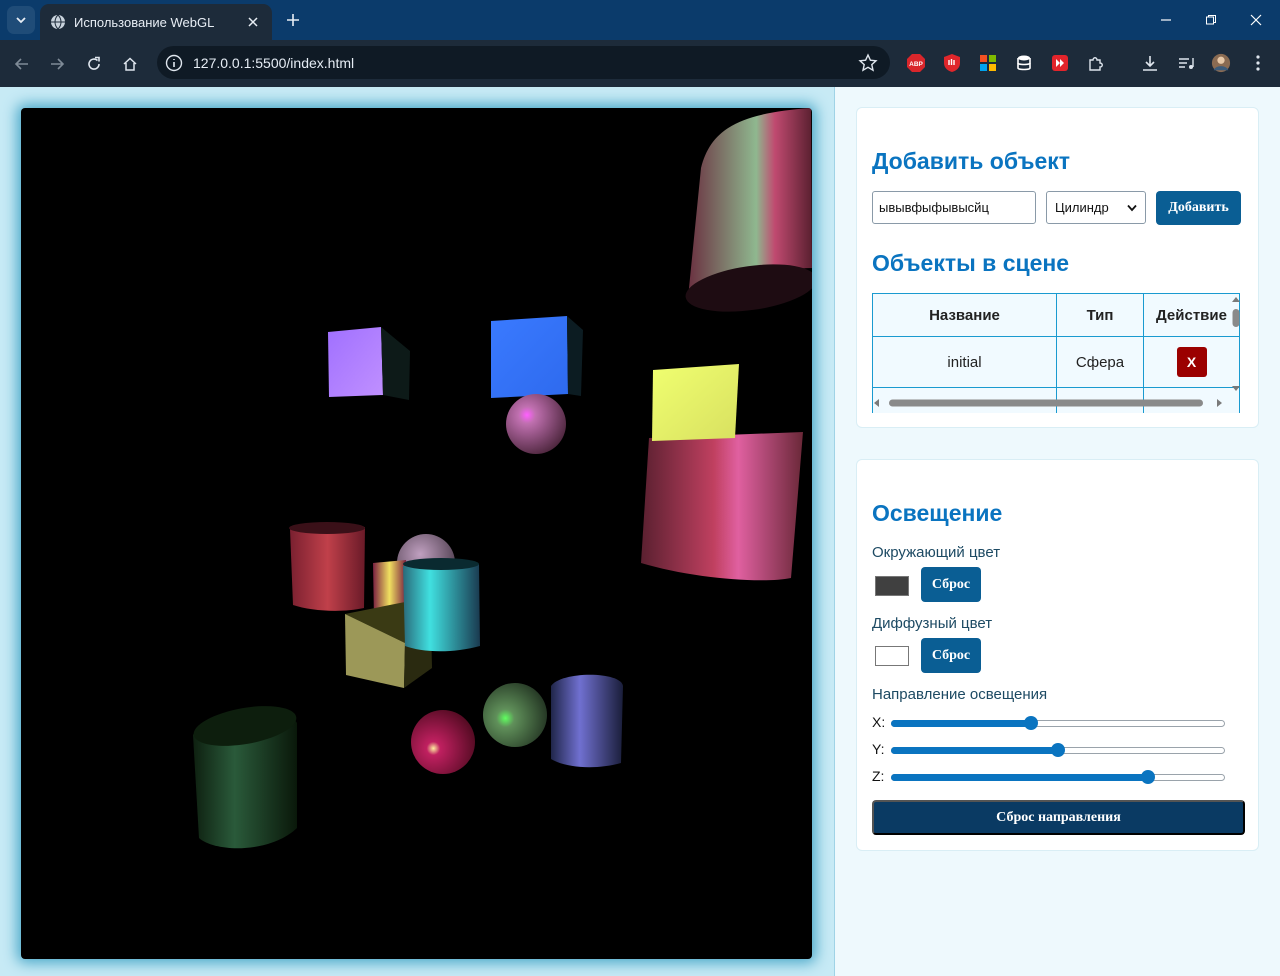 This screenshot has width=1280, height=976. I want to click on browser-tab: Использование WebGL, so click(156, 22).